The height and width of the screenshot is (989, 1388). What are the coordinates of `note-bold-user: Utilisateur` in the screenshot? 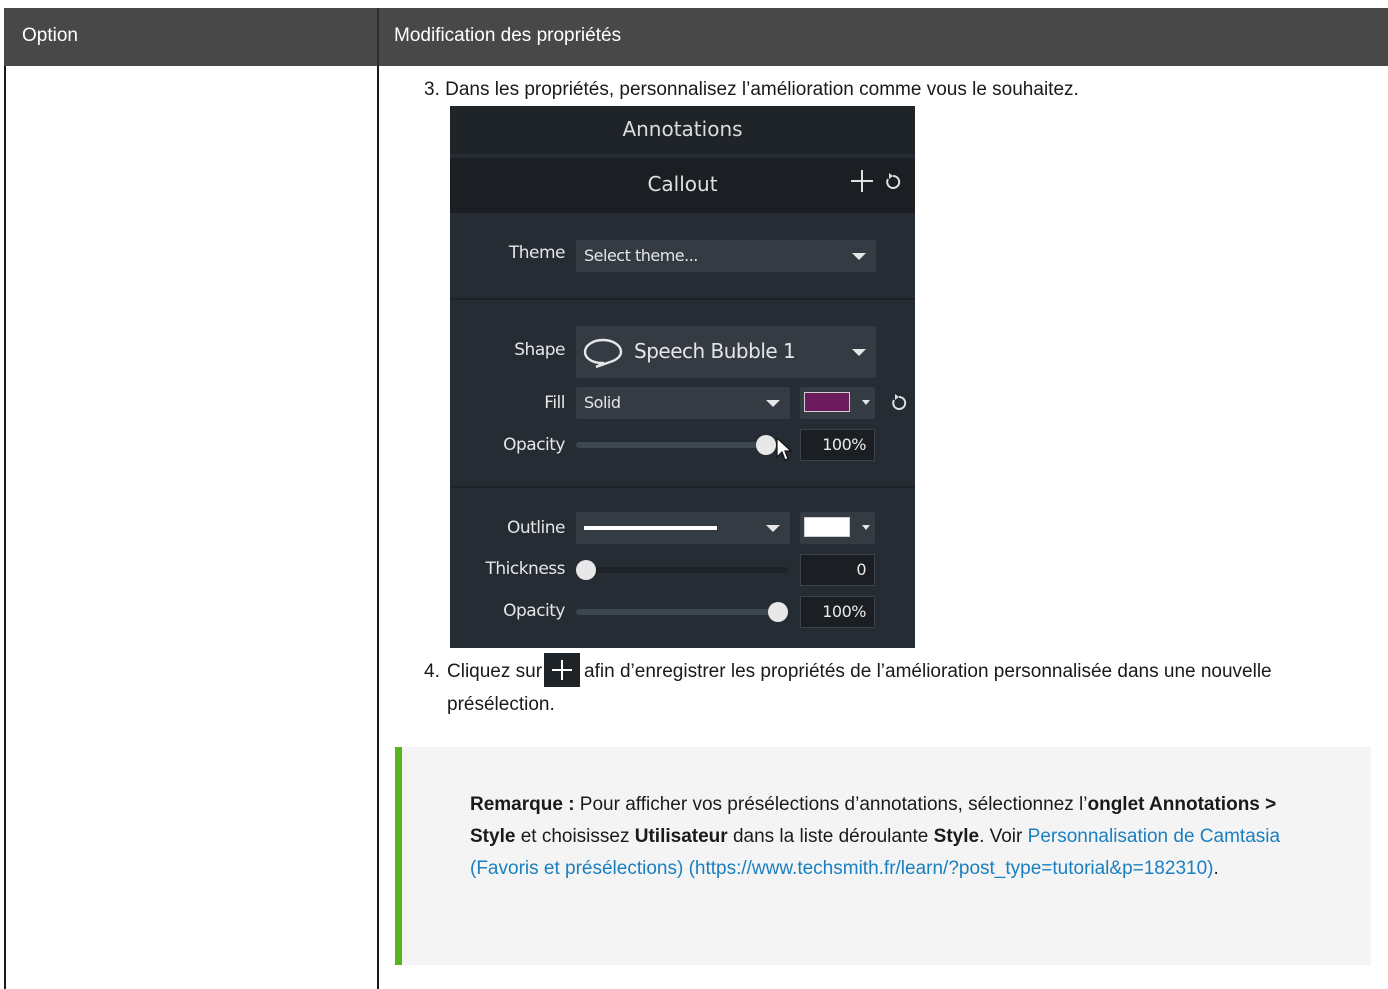 It's located at (681, 836).